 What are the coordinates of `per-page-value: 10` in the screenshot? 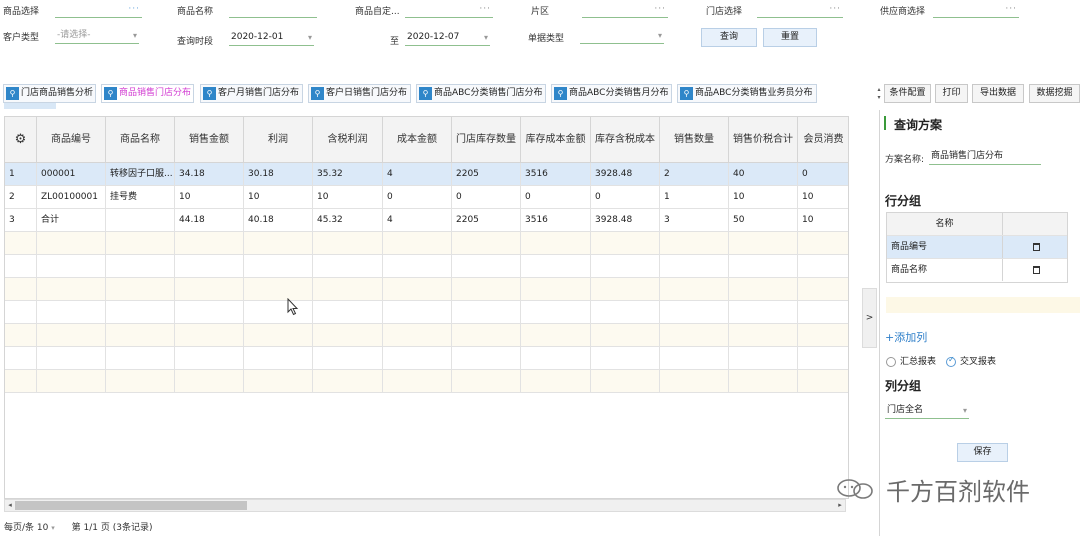 It's located at (42, 528).